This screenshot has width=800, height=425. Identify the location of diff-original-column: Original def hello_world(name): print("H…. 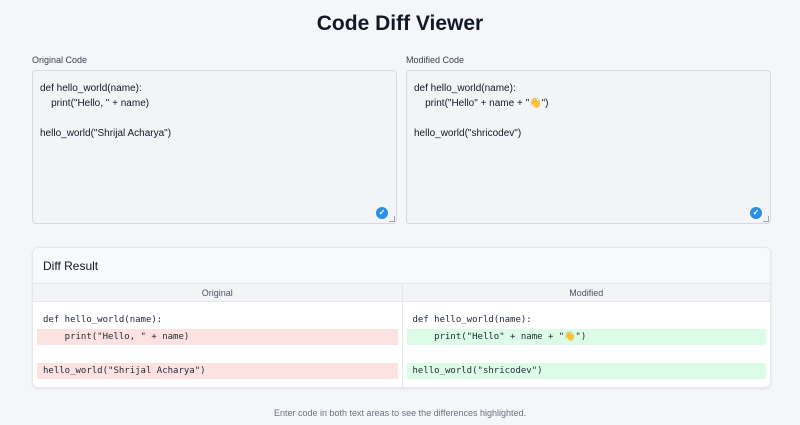
(217, 335).